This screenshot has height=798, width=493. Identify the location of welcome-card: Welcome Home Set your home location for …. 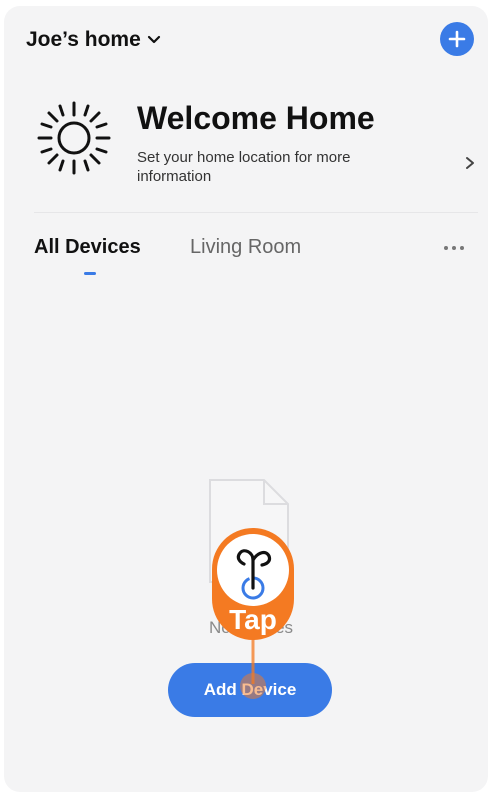
(256, 153).